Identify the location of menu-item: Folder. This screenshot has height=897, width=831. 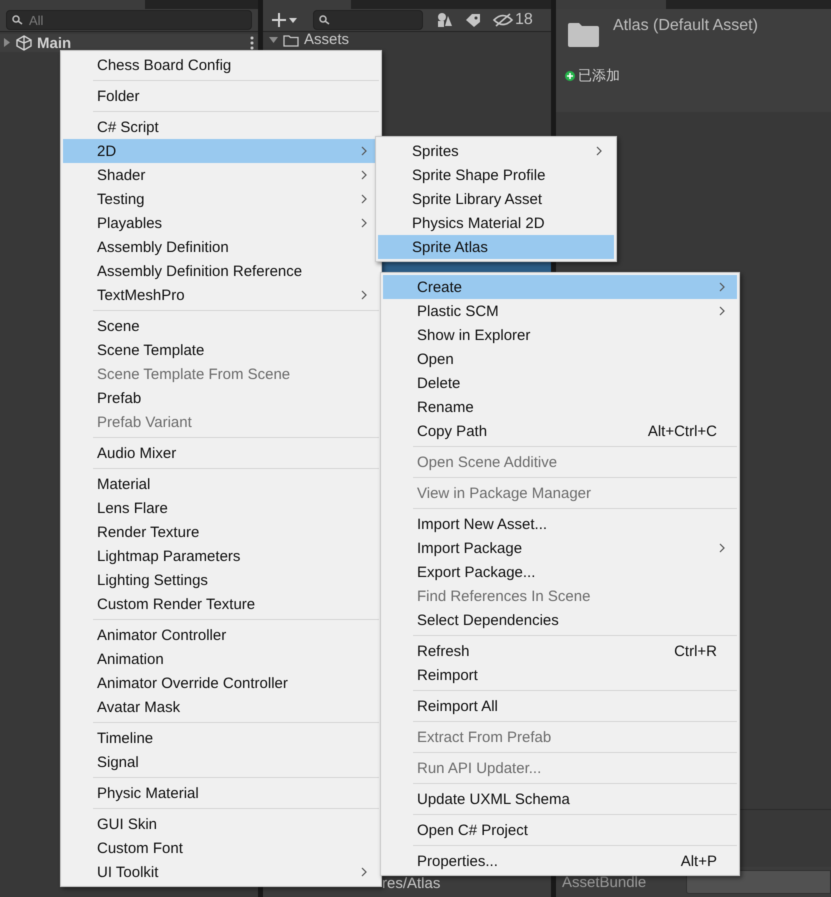
(221, 96).